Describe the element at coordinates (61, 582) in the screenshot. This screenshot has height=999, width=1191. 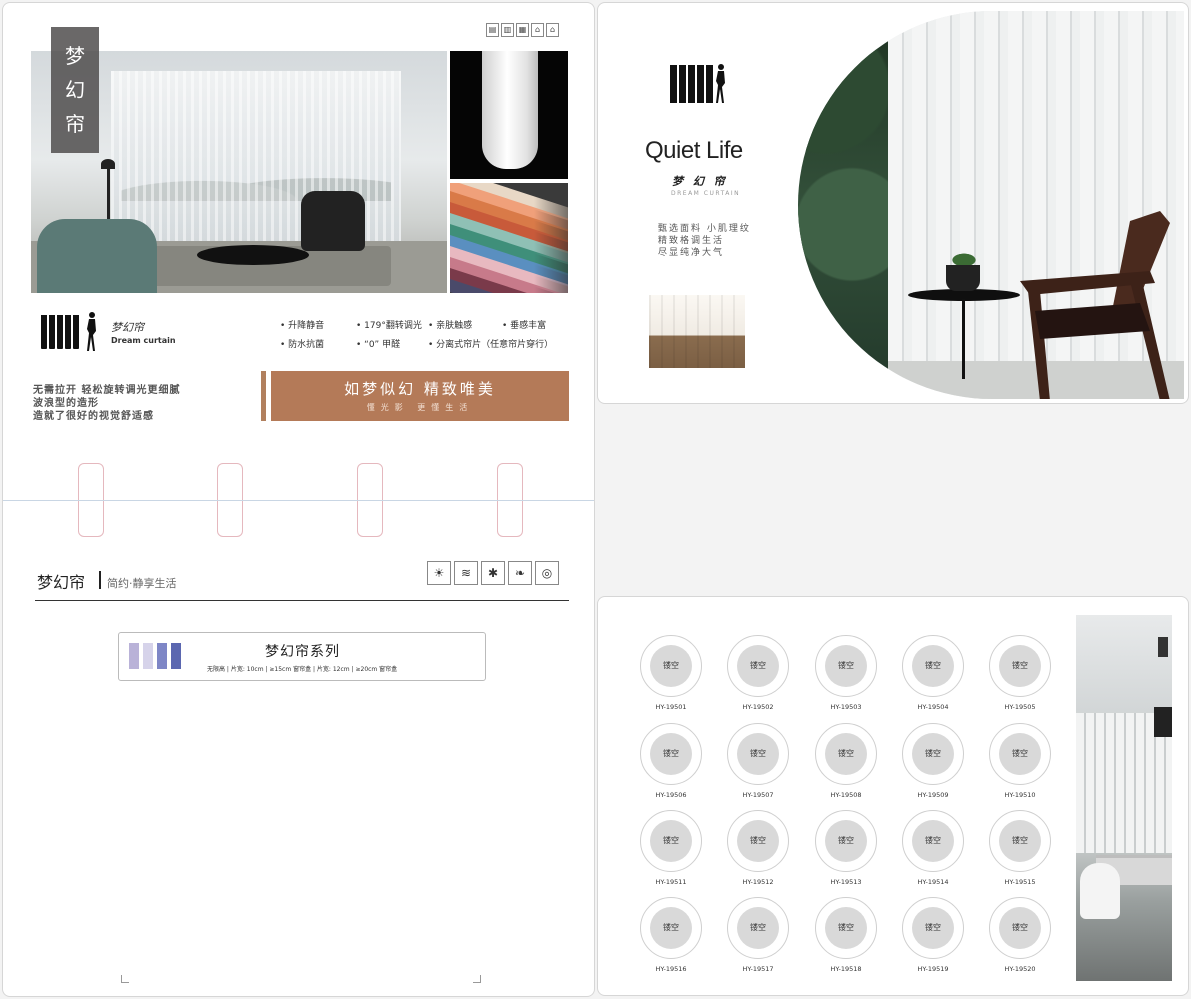
I see `section-title: 梦幻帘` at that location.